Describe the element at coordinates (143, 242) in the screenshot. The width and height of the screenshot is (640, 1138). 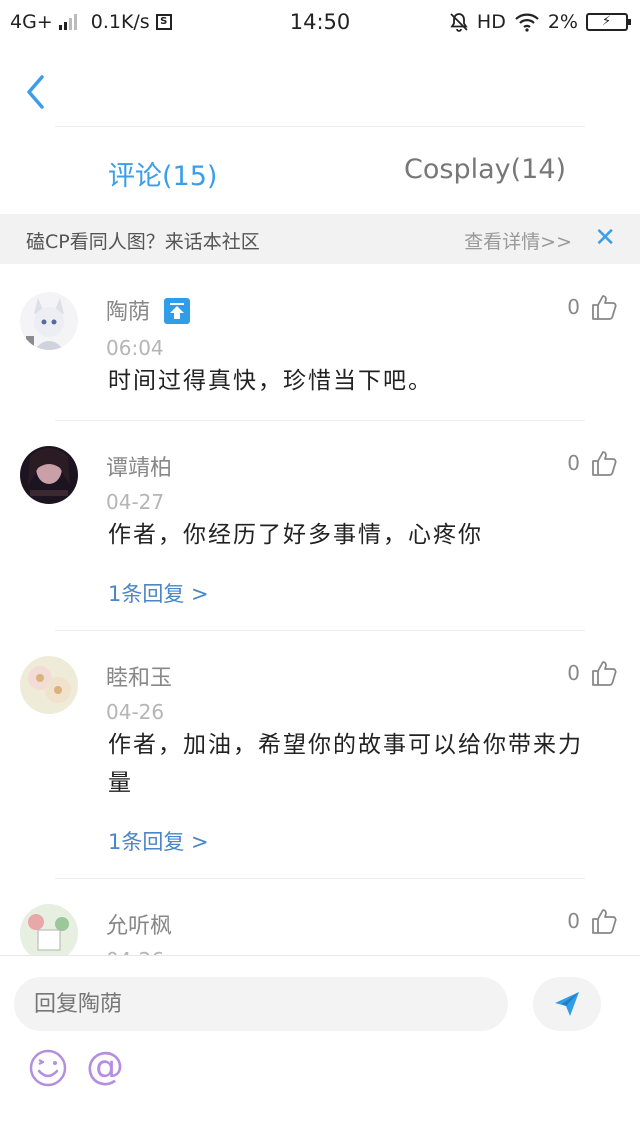
I see `banner-text: 磕CP看同人图？来话本社区` at that location.